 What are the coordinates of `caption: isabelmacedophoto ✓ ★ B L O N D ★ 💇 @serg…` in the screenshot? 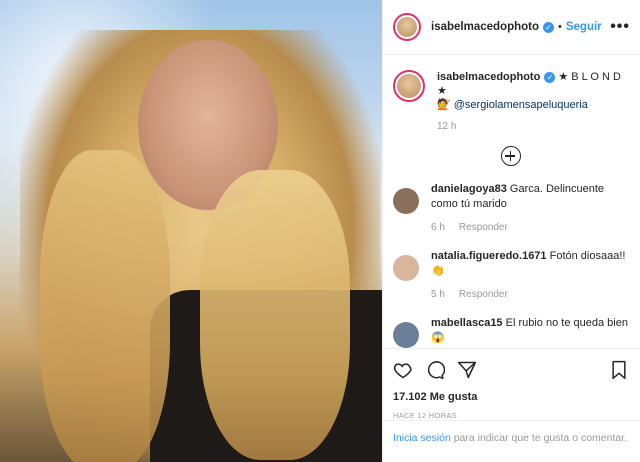 It's located at (510, 102).